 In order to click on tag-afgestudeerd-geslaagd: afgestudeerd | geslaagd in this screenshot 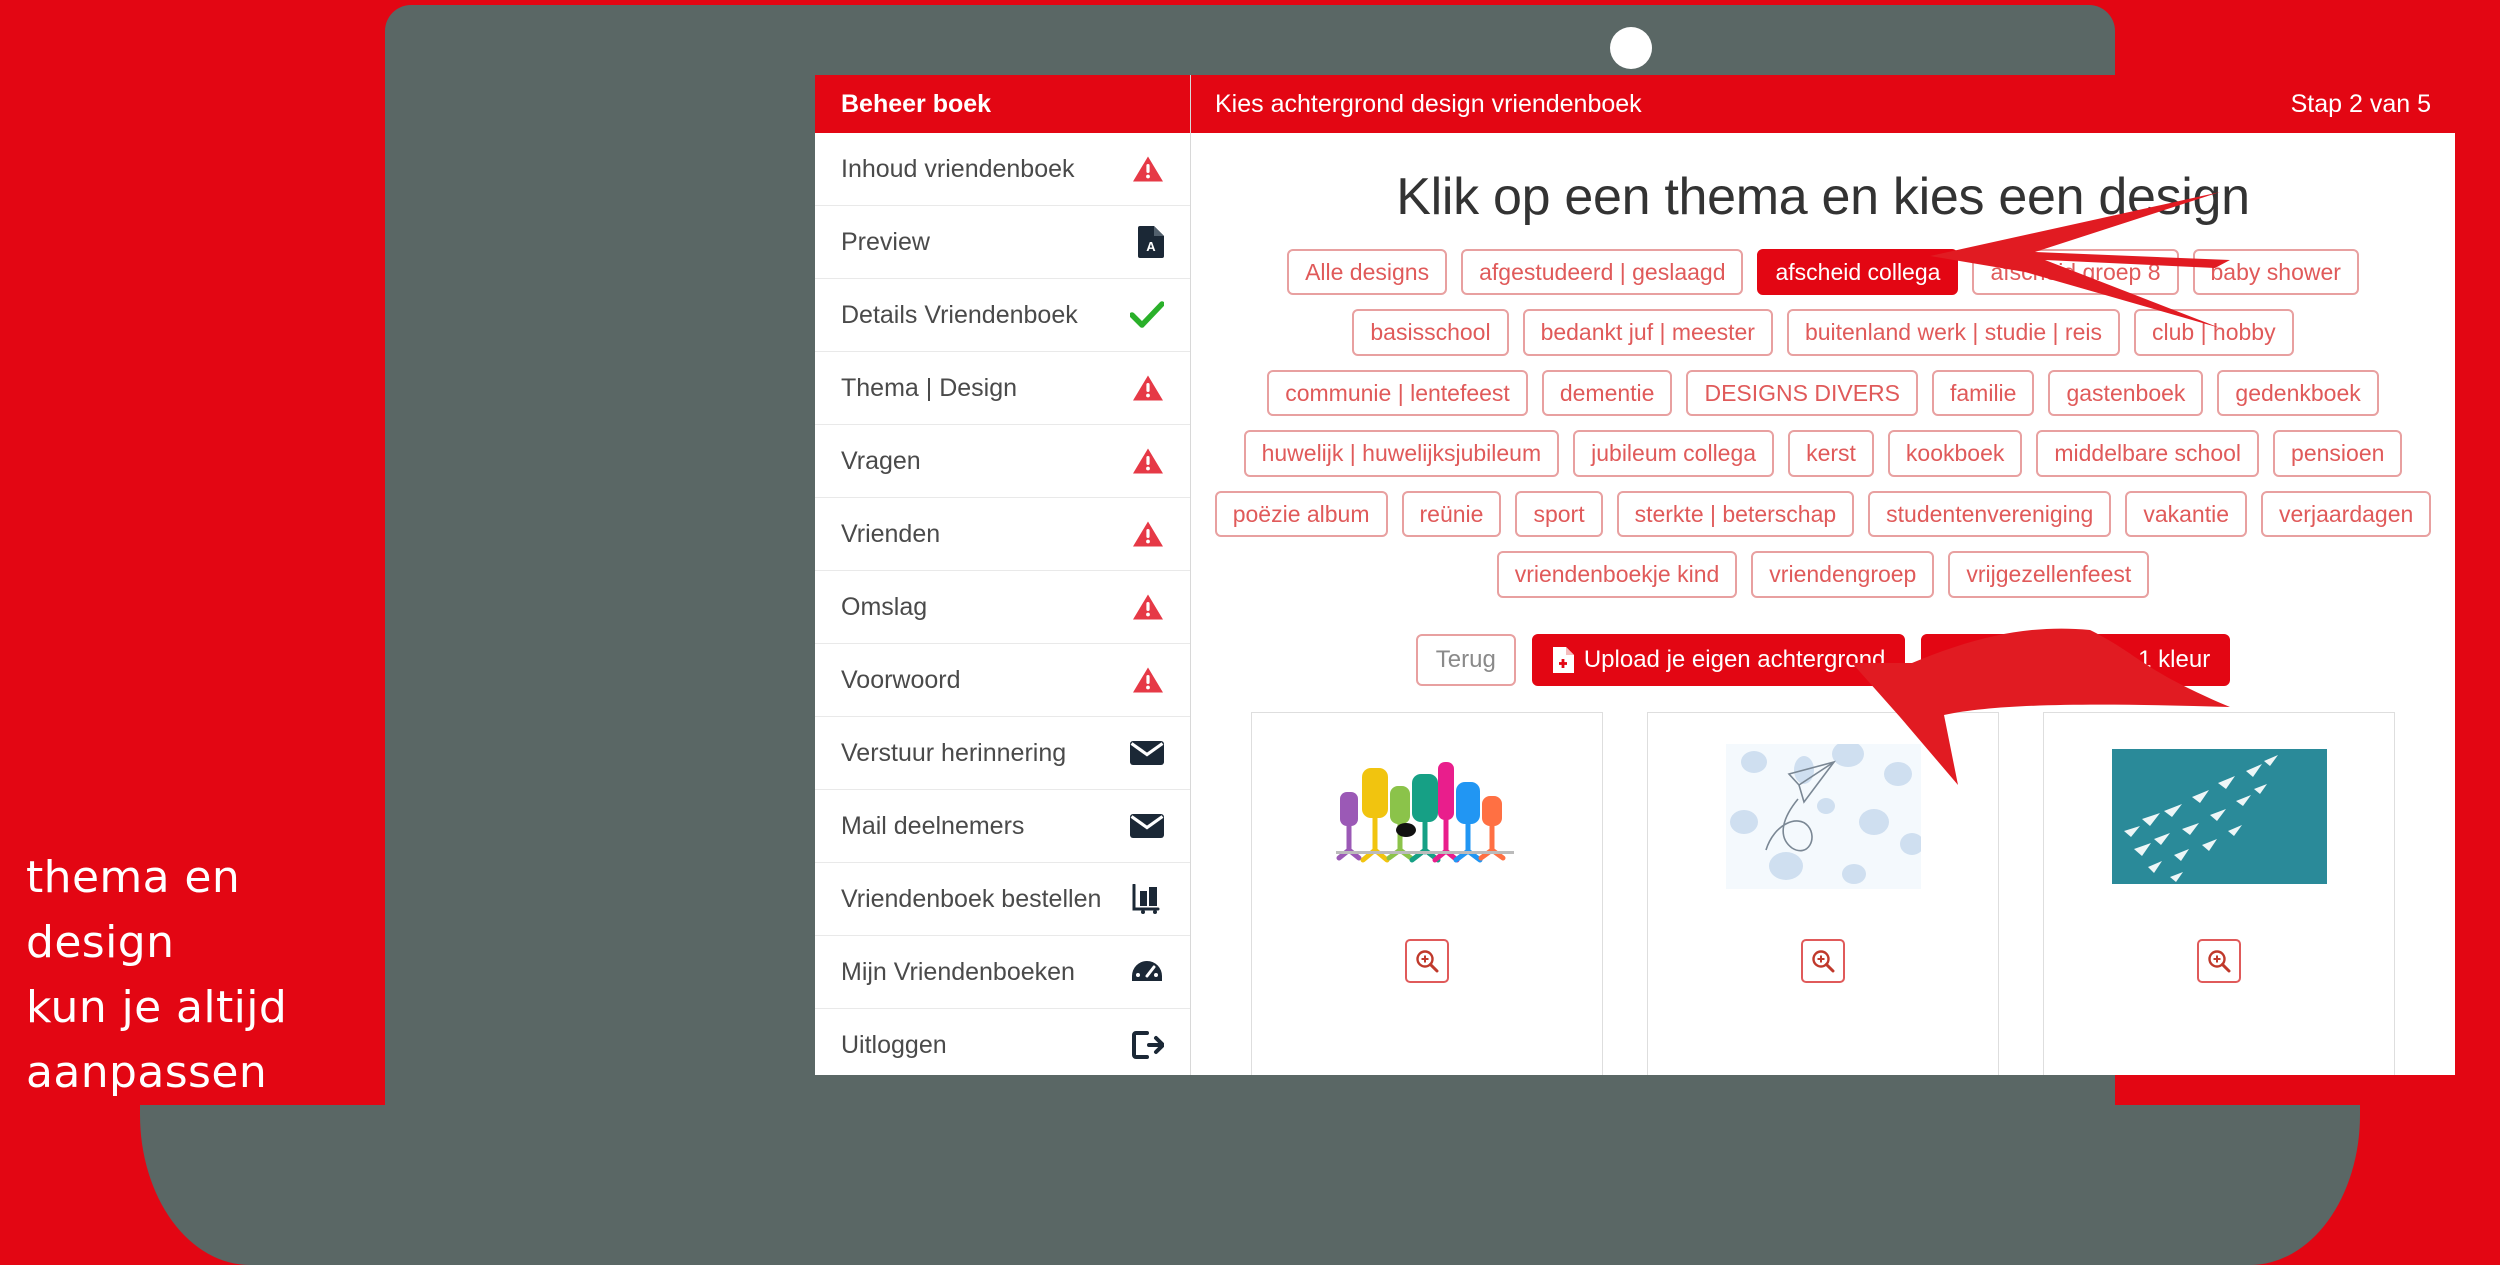, I will do `click(1602, 272)`.